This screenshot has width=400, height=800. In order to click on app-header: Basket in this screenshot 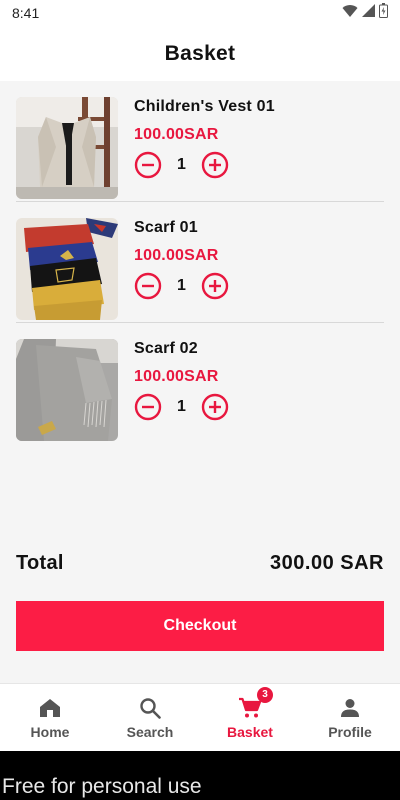, I will do `click(200, 53)`.